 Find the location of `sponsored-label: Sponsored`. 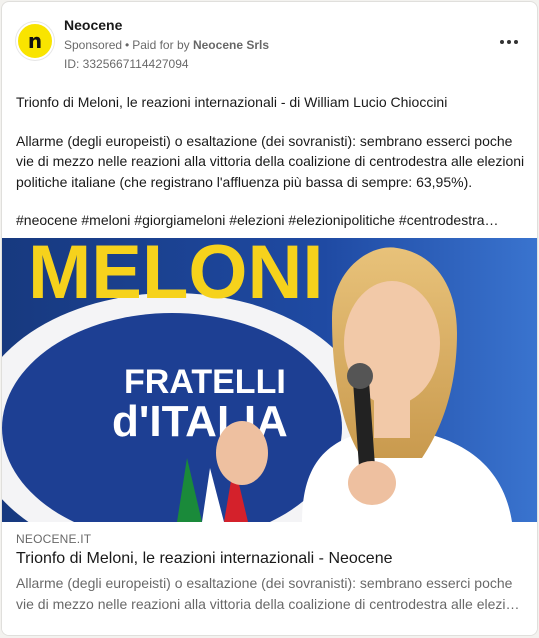

sponsored-label: Sponsored is located at coordinates (93, 45).